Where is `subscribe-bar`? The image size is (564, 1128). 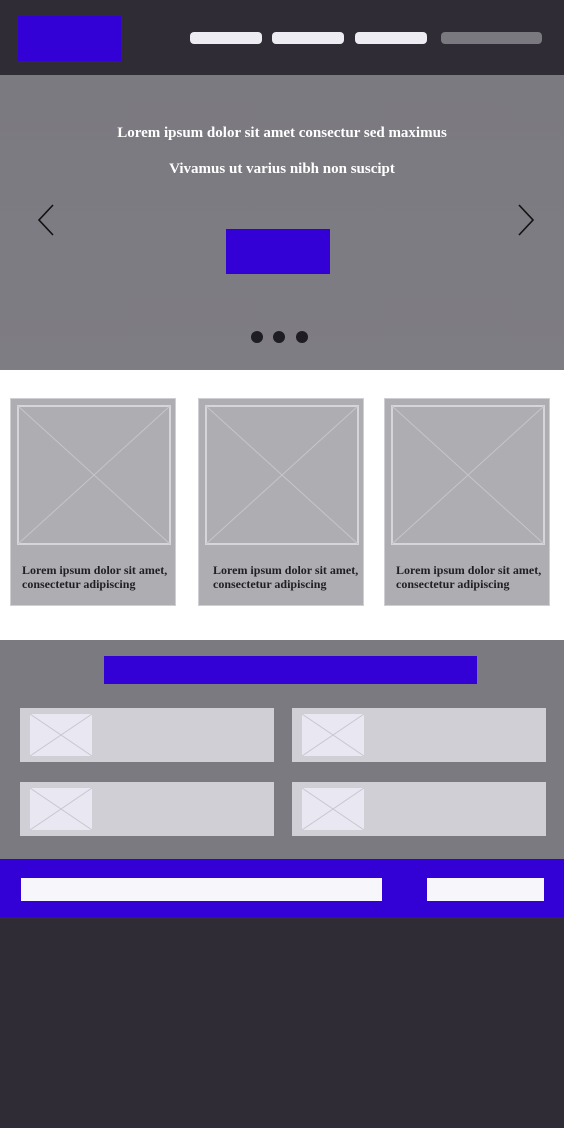
subscribe-bar is located at coordinates (282, 888).